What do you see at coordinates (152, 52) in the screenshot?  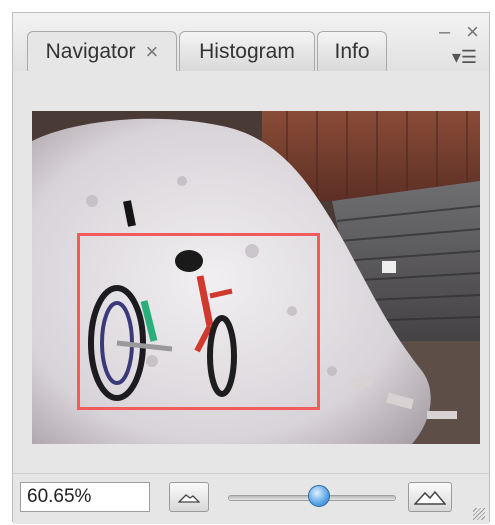 I see `close-icon: ×` at bounding box center [152, 52].